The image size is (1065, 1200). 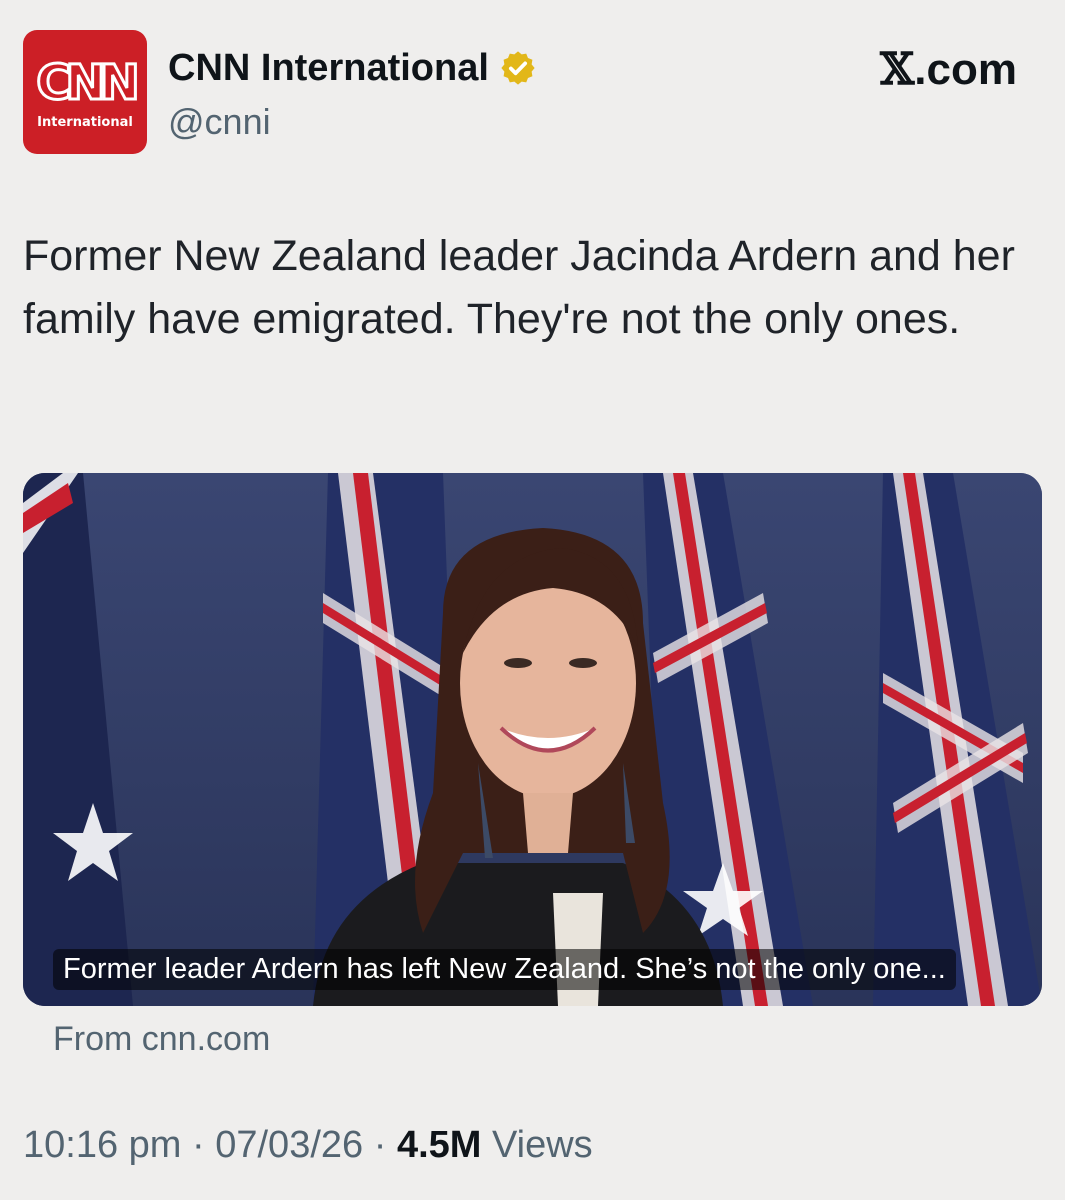 What do you see at coordinates (289, 1145) in the screenshot?
I see `tweet-date: 07/03/26` at bounding box center [289, 1145].